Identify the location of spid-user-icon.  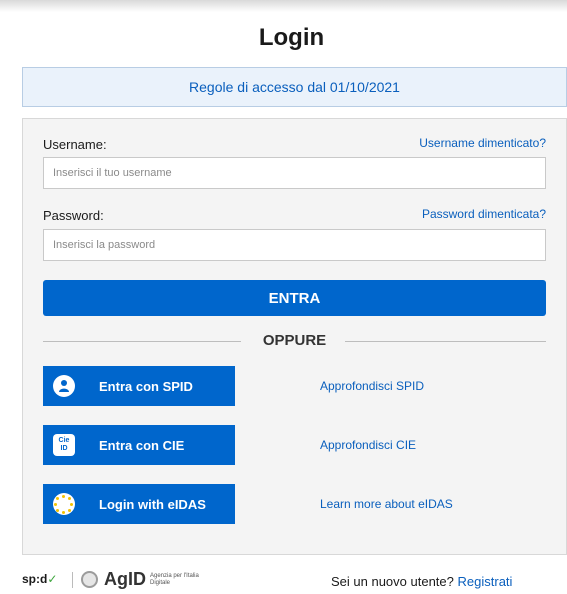
(64, 386).